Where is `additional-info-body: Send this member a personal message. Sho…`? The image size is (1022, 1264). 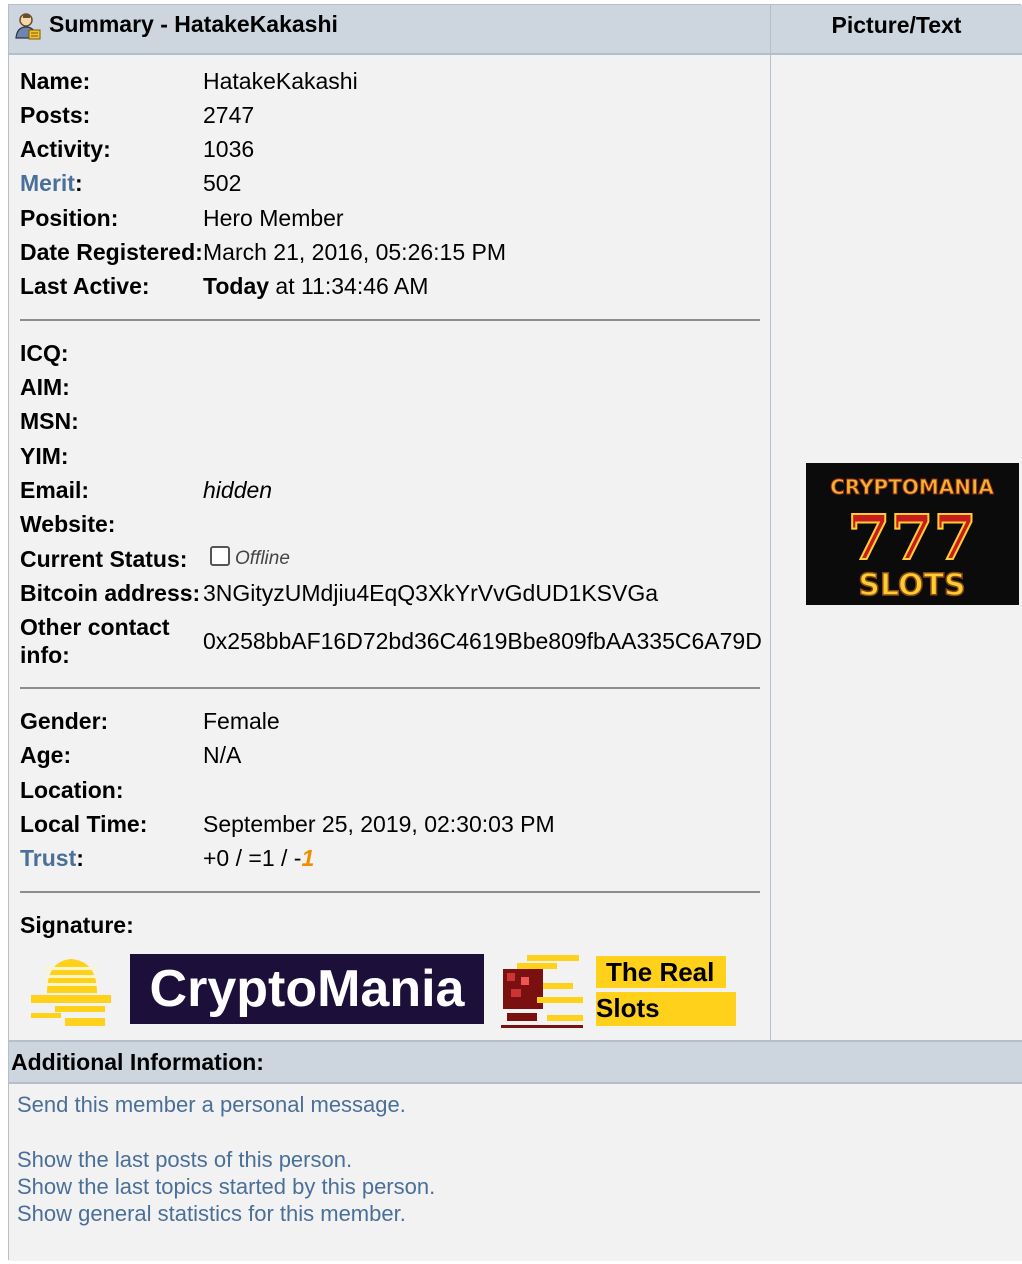 additional-info-body: Send this member a personal message. Sho… is located at coordinates (515, 1172).